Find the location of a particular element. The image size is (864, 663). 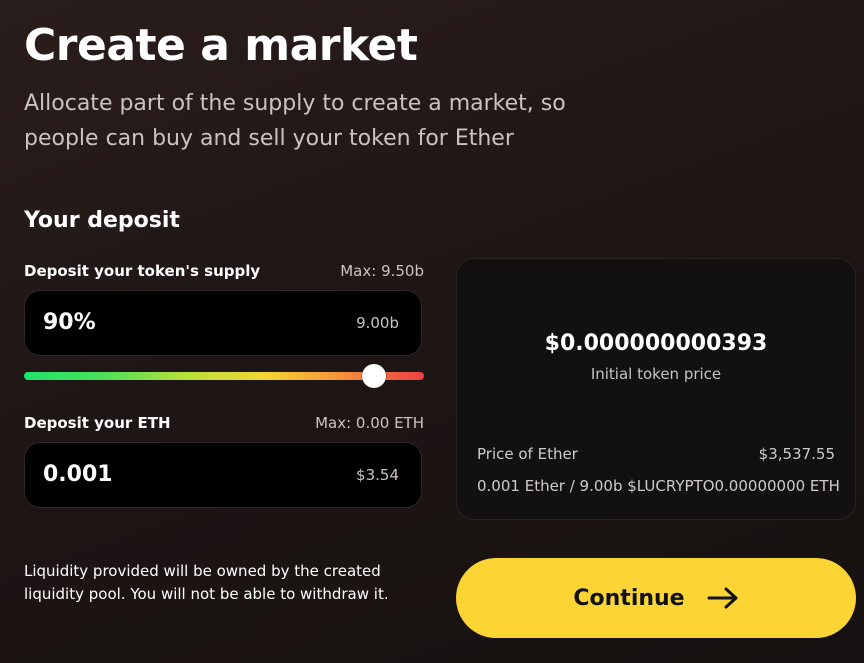

token-supply-input: 90% 9.00b is located at coordinates (223, 323).